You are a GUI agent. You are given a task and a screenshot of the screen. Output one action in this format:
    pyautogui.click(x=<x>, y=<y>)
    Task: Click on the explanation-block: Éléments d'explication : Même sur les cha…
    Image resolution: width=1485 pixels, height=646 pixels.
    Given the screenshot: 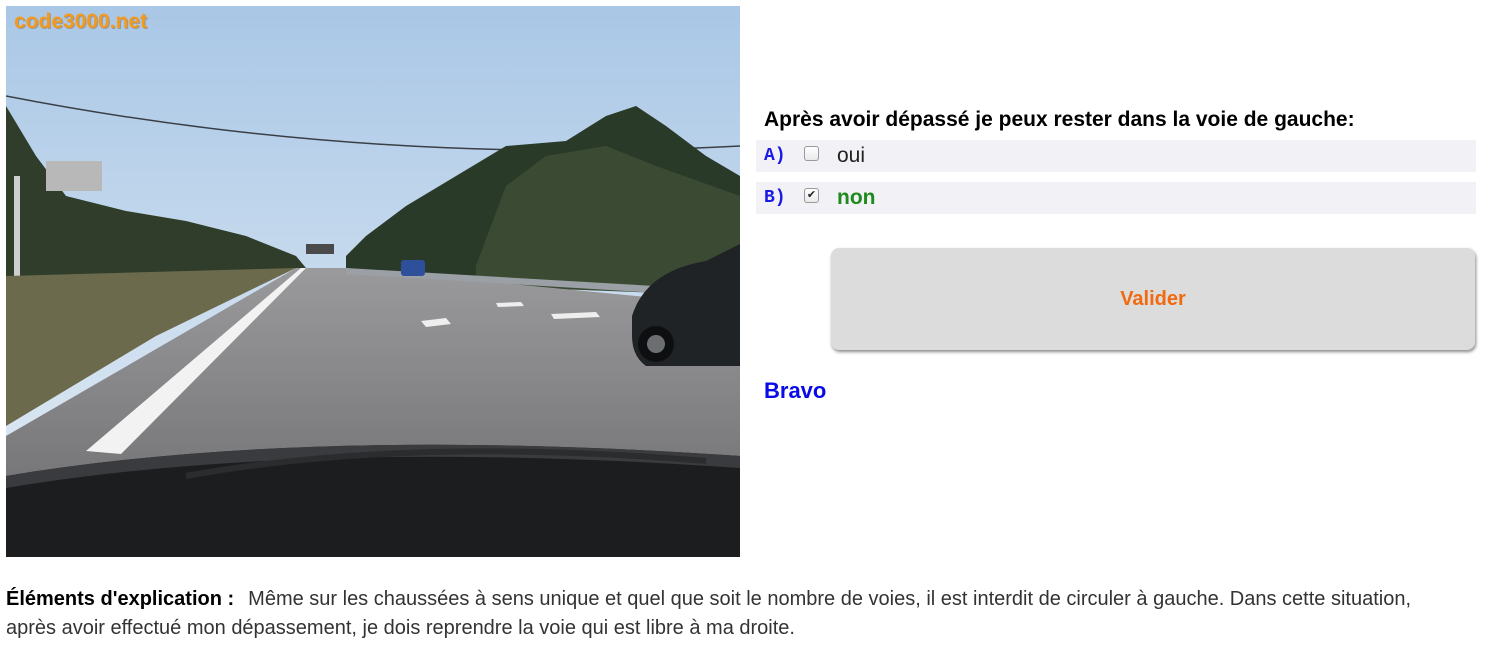 What is the action you would take?
    pyautogui.click(x=716, y=614)
    